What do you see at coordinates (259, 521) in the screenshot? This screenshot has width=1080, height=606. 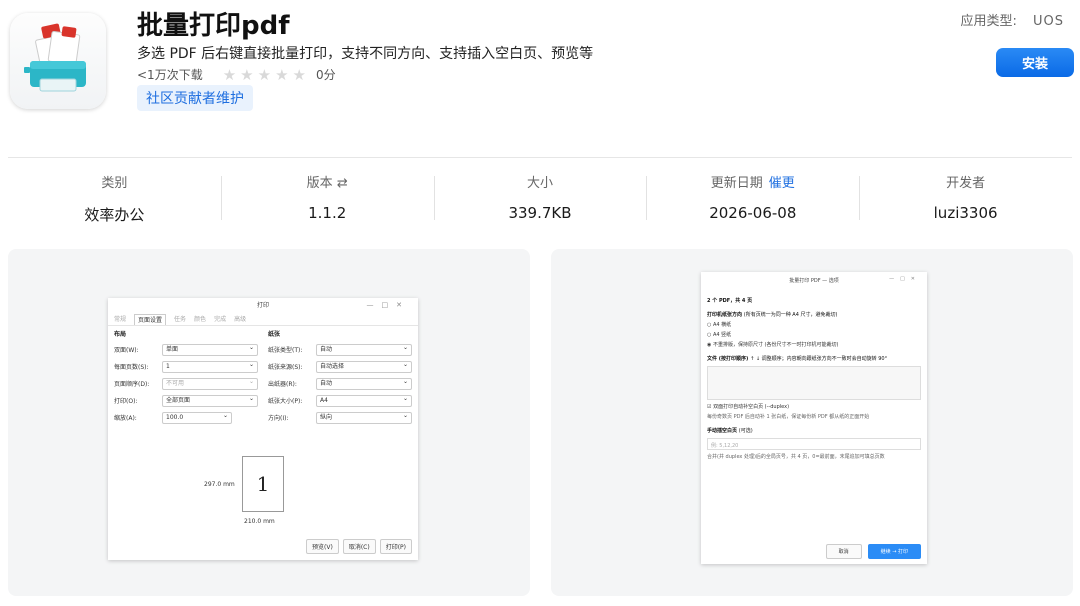 I see `width-dimension: 210.0 mm` at bounding box center [259, 521].